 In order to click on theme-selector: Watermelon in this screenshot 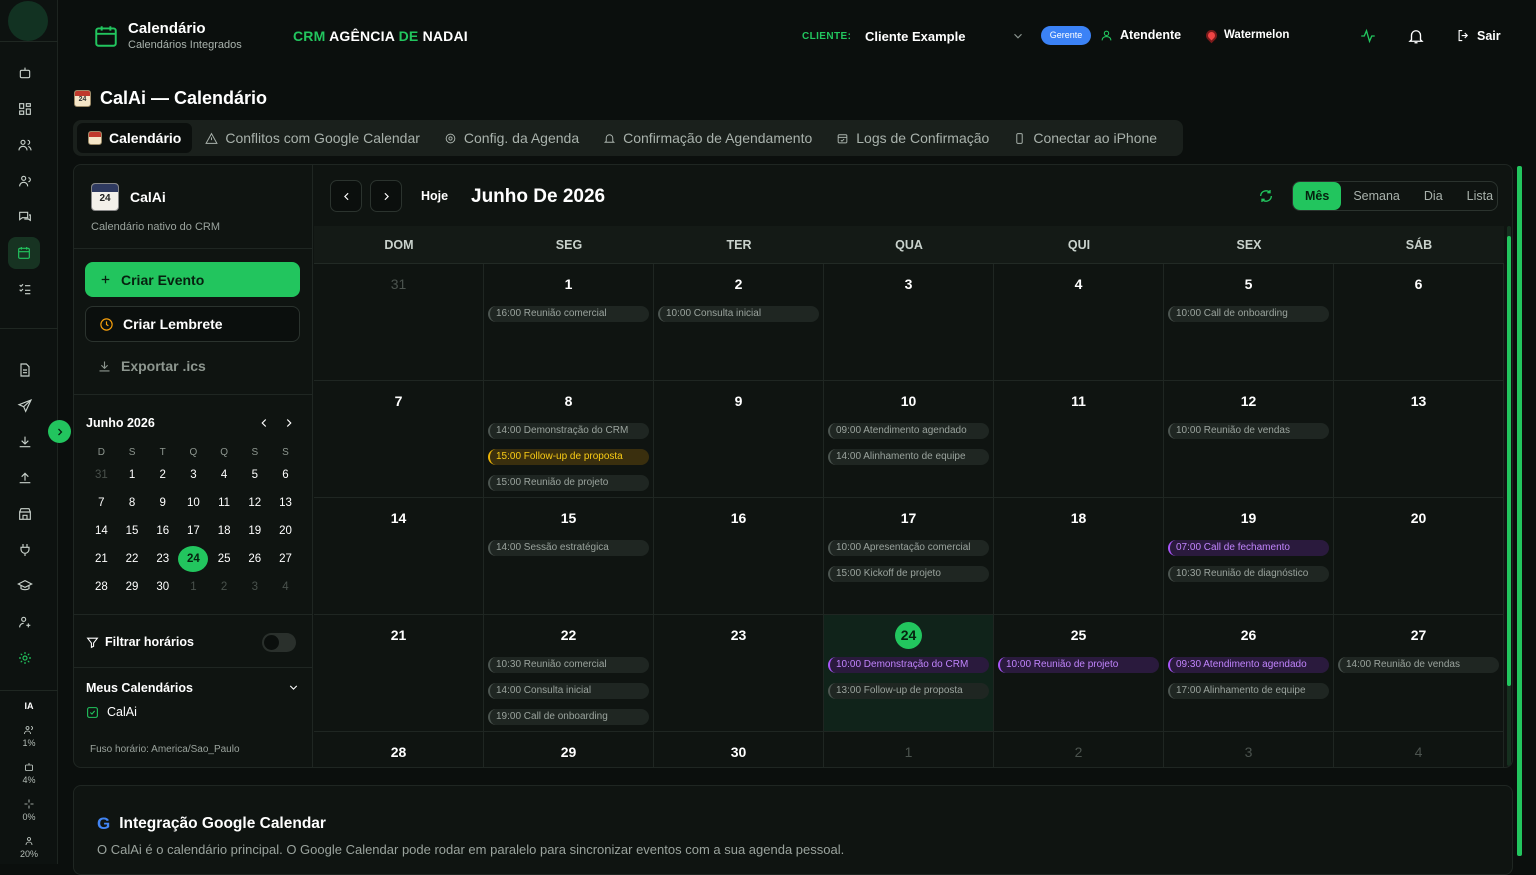, I will do `click(1246, 35)`.